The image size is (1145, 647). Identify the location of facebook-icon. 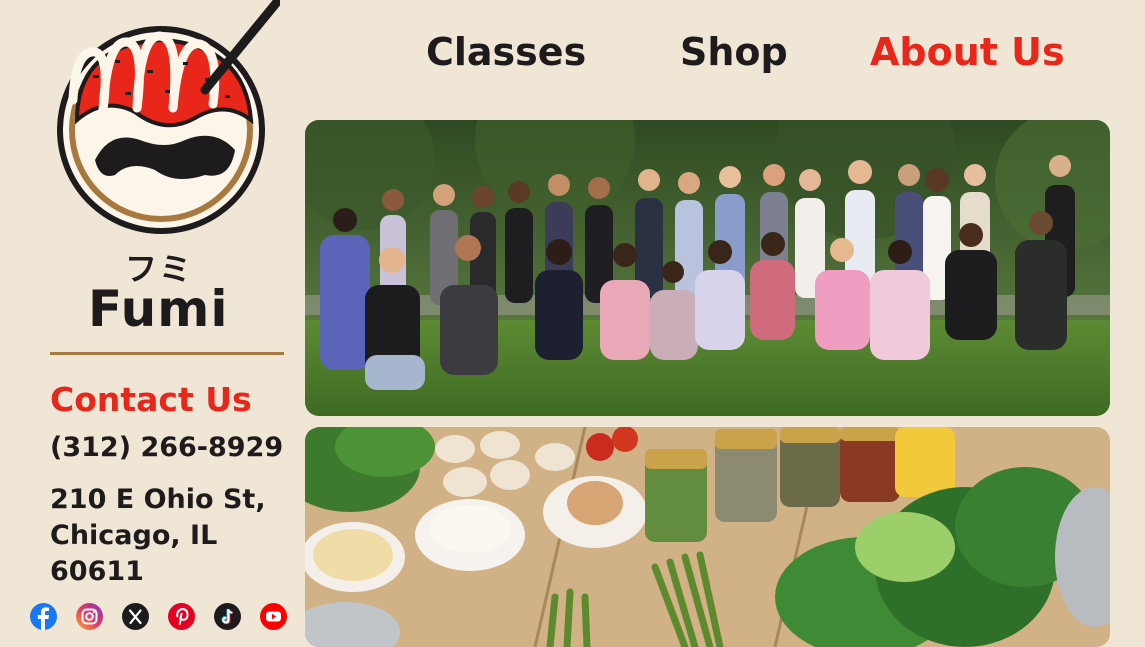
(43, 616).